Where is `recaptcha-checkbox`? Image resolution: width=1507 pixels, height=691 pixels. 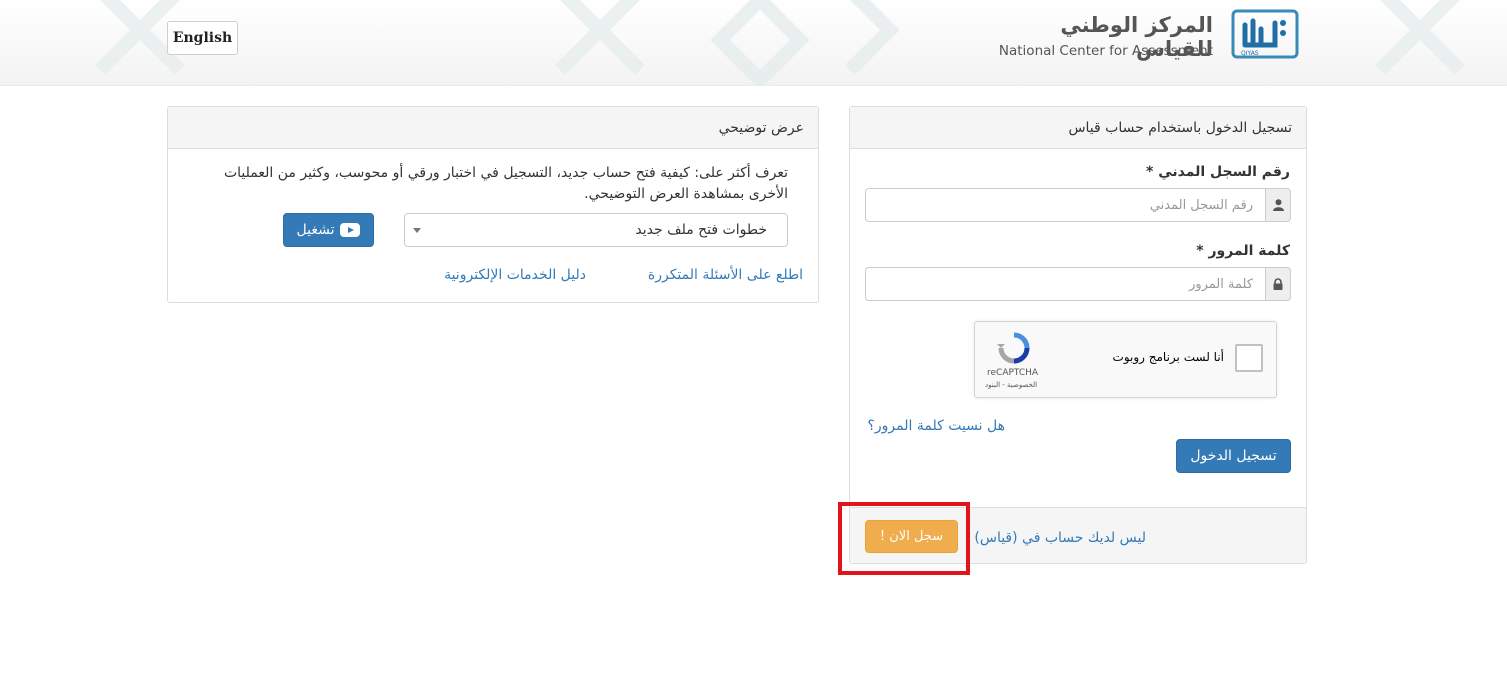 recaptcha-checkbox is located at coordinates (1249, 358).